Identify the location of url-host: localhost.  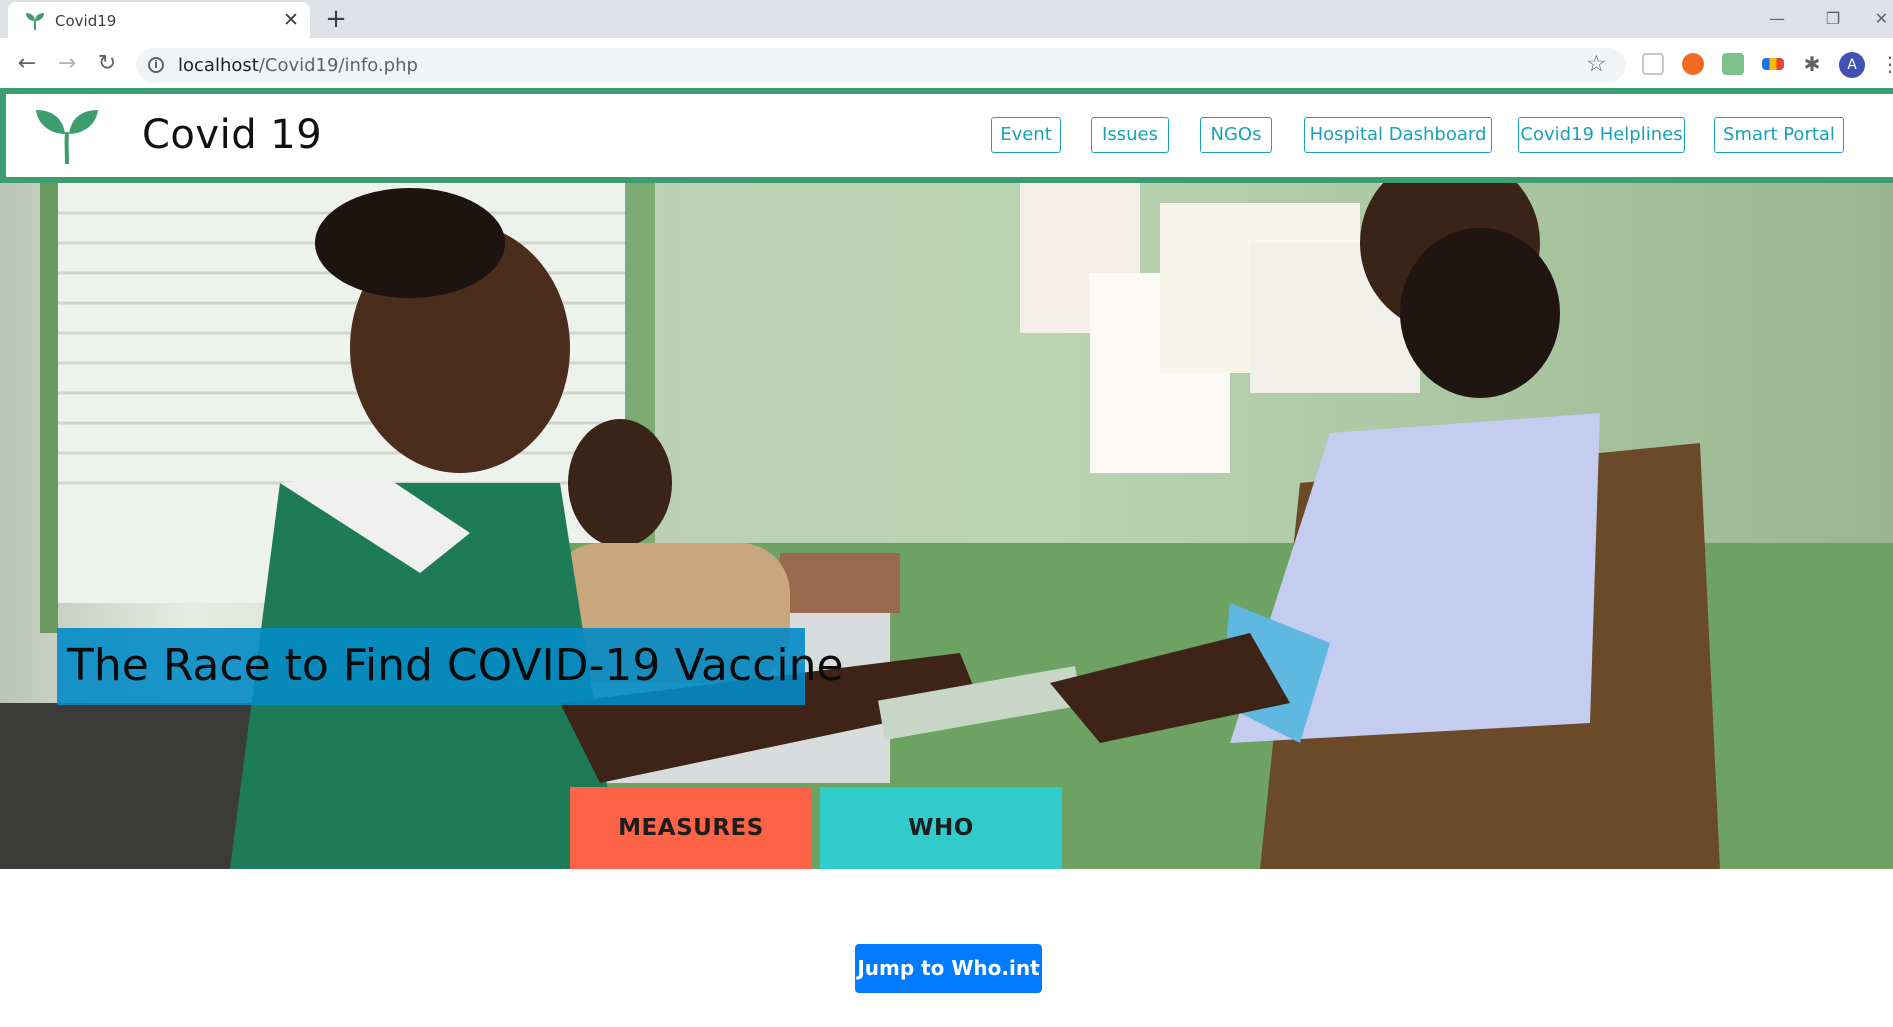
(218, 65).